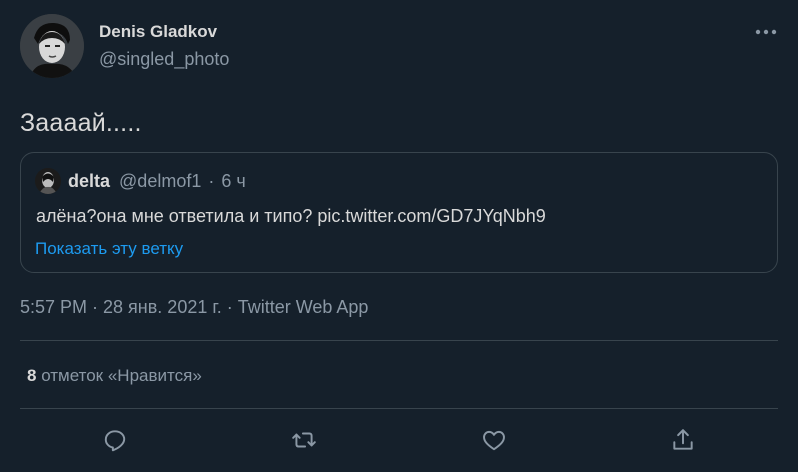 This screenshot has height=472, width=798. Describe the element at coordinates (233, 181) in the screenshot. I see `quoted-time: 6 ч` at that location.